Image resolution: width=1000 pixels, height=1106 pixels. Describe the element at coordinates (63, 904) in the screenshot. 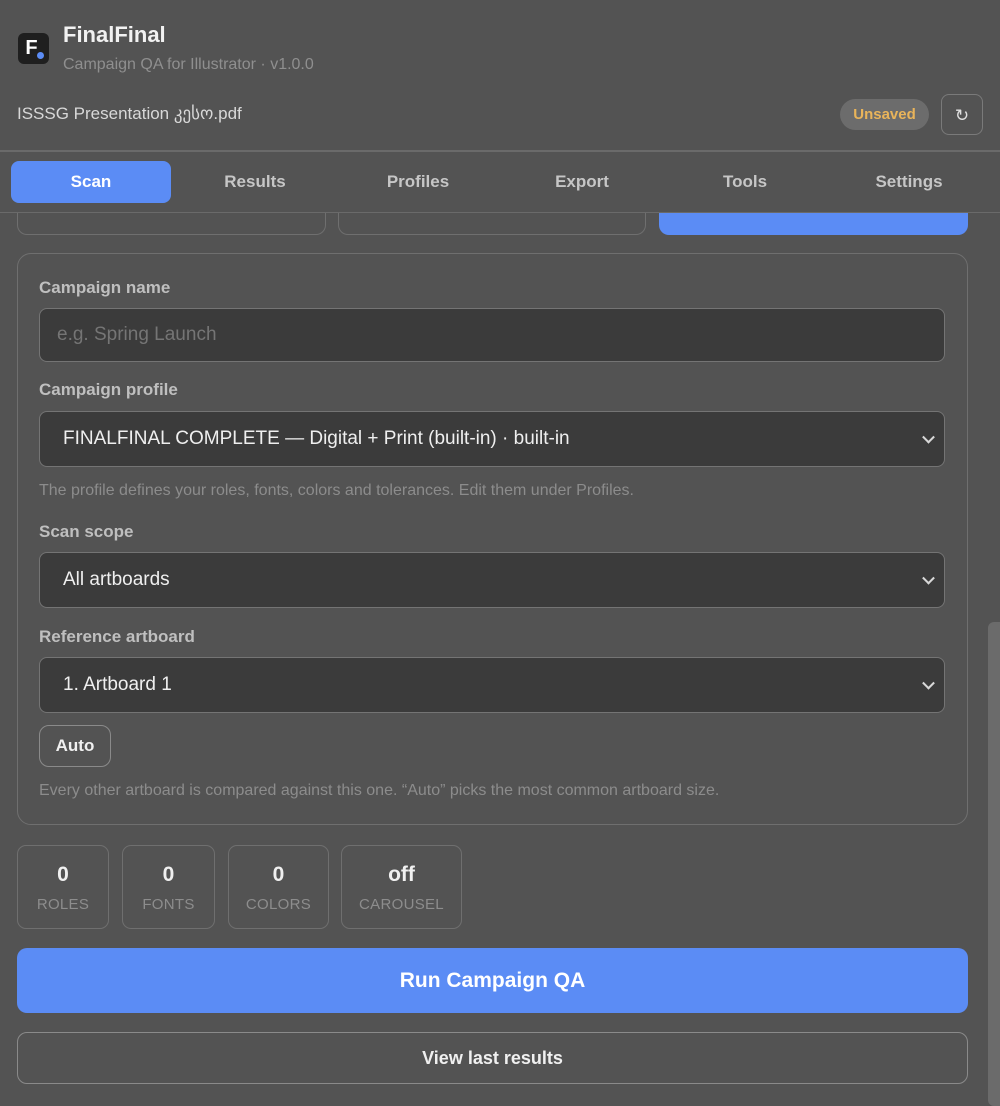

I see `stat-label: ROLES` at that location.